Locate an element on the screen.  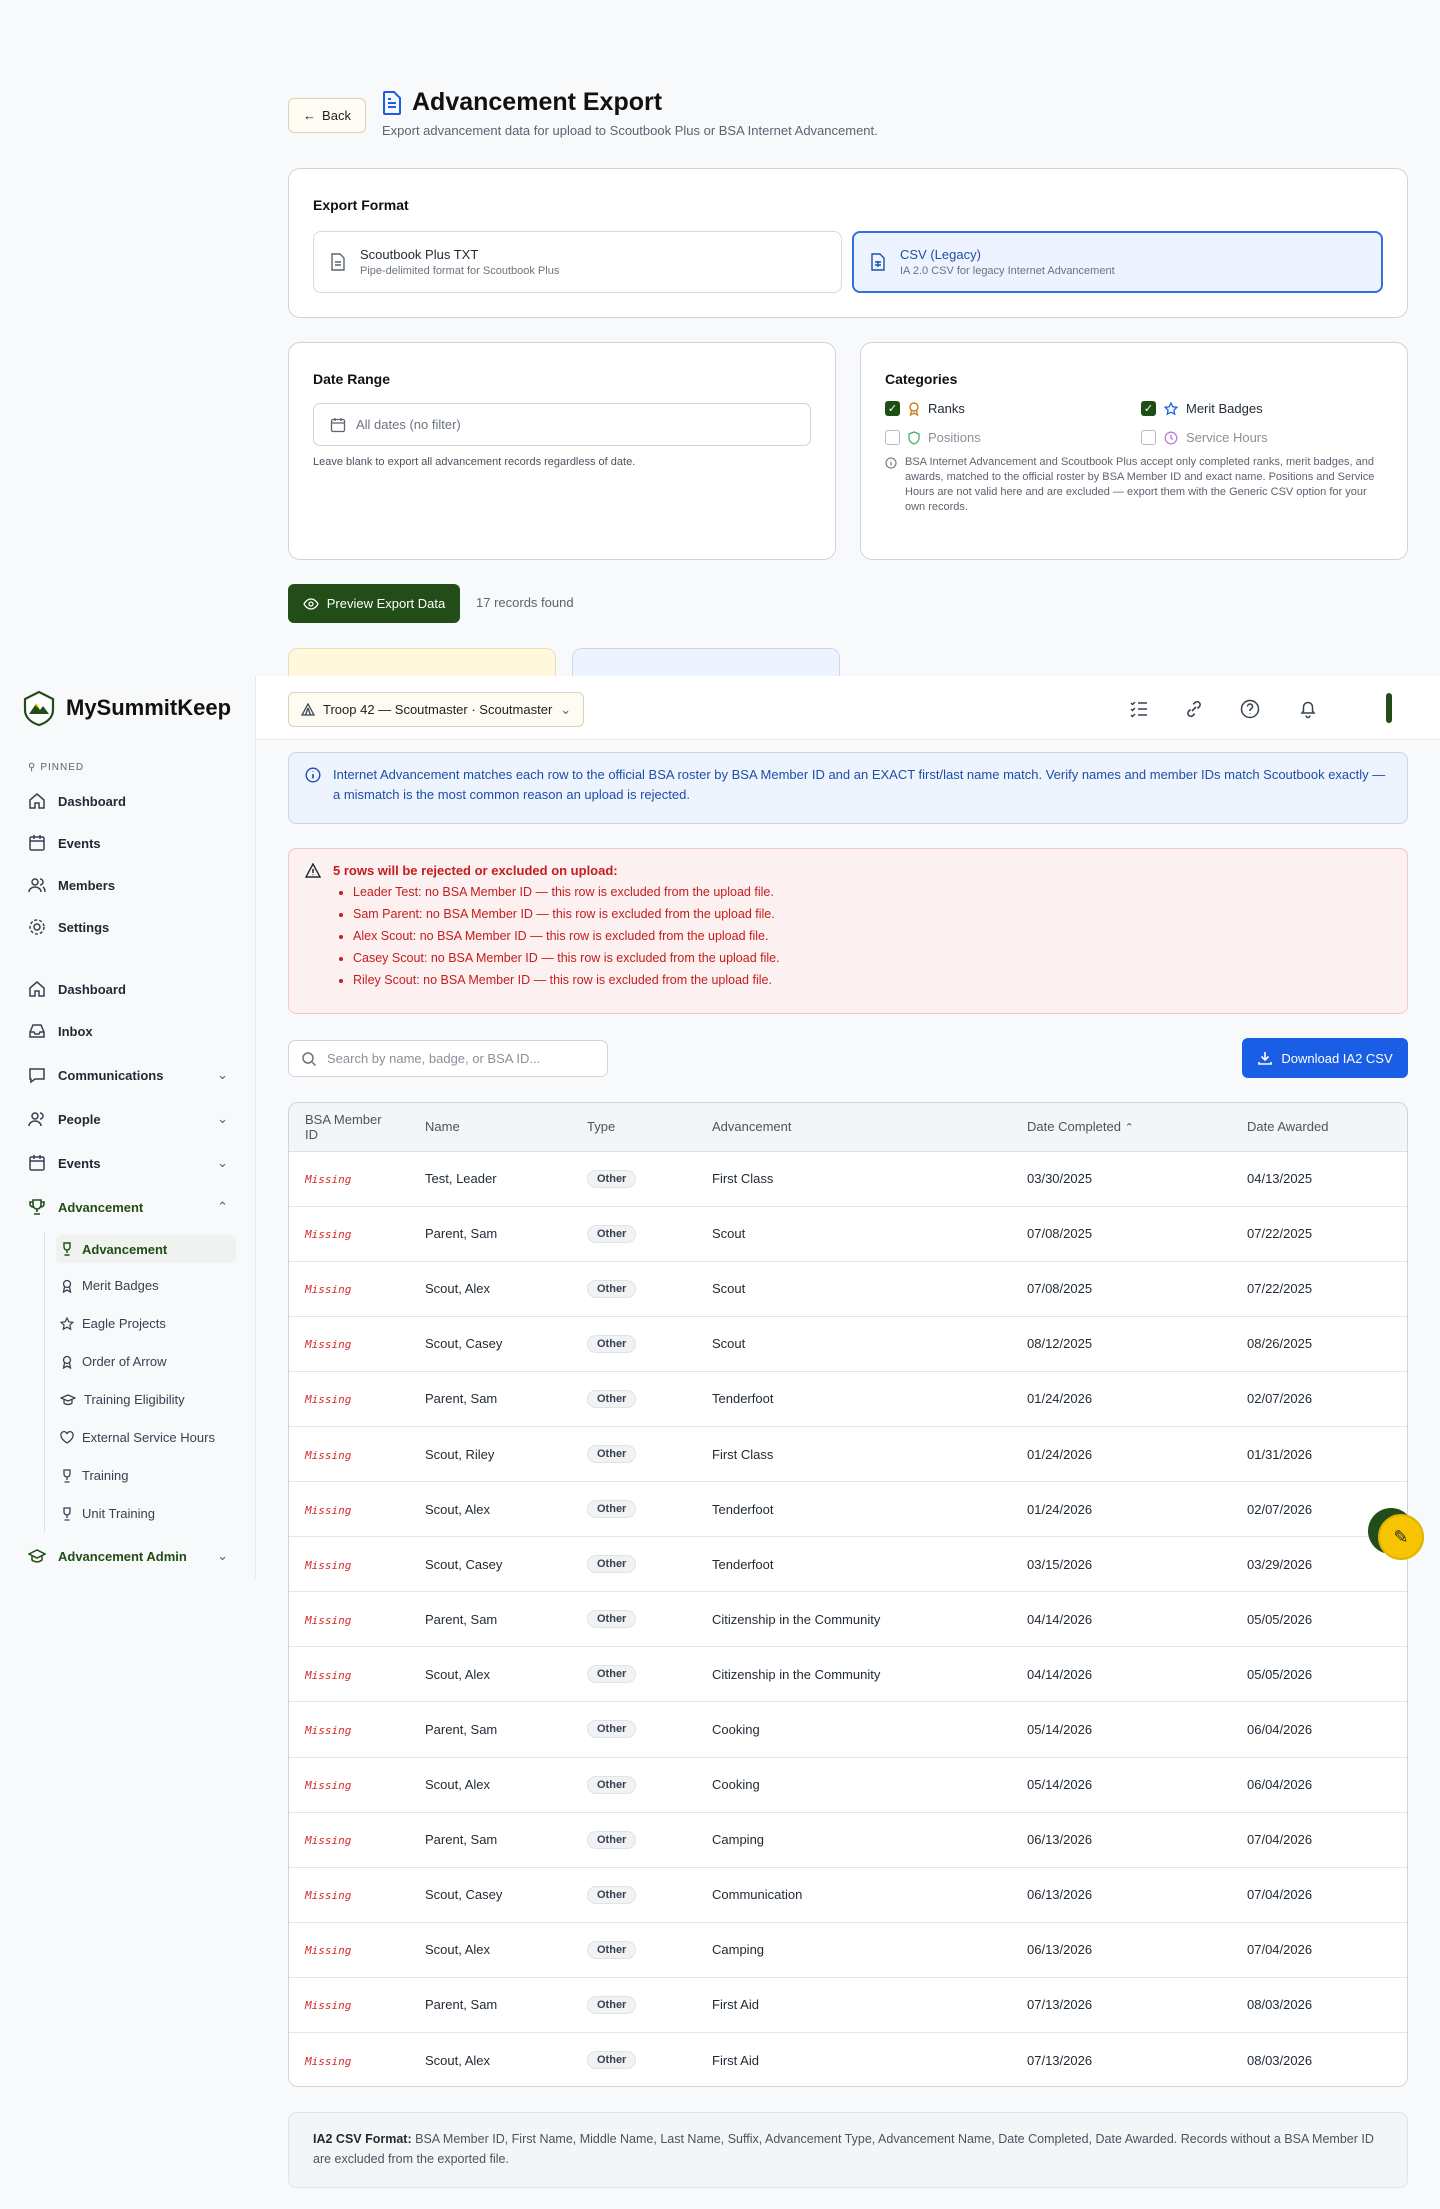
troop-selector: Troop 42 — Scoutmaster · Scoutmaster ⌄ is located at coordinates (436, 709).